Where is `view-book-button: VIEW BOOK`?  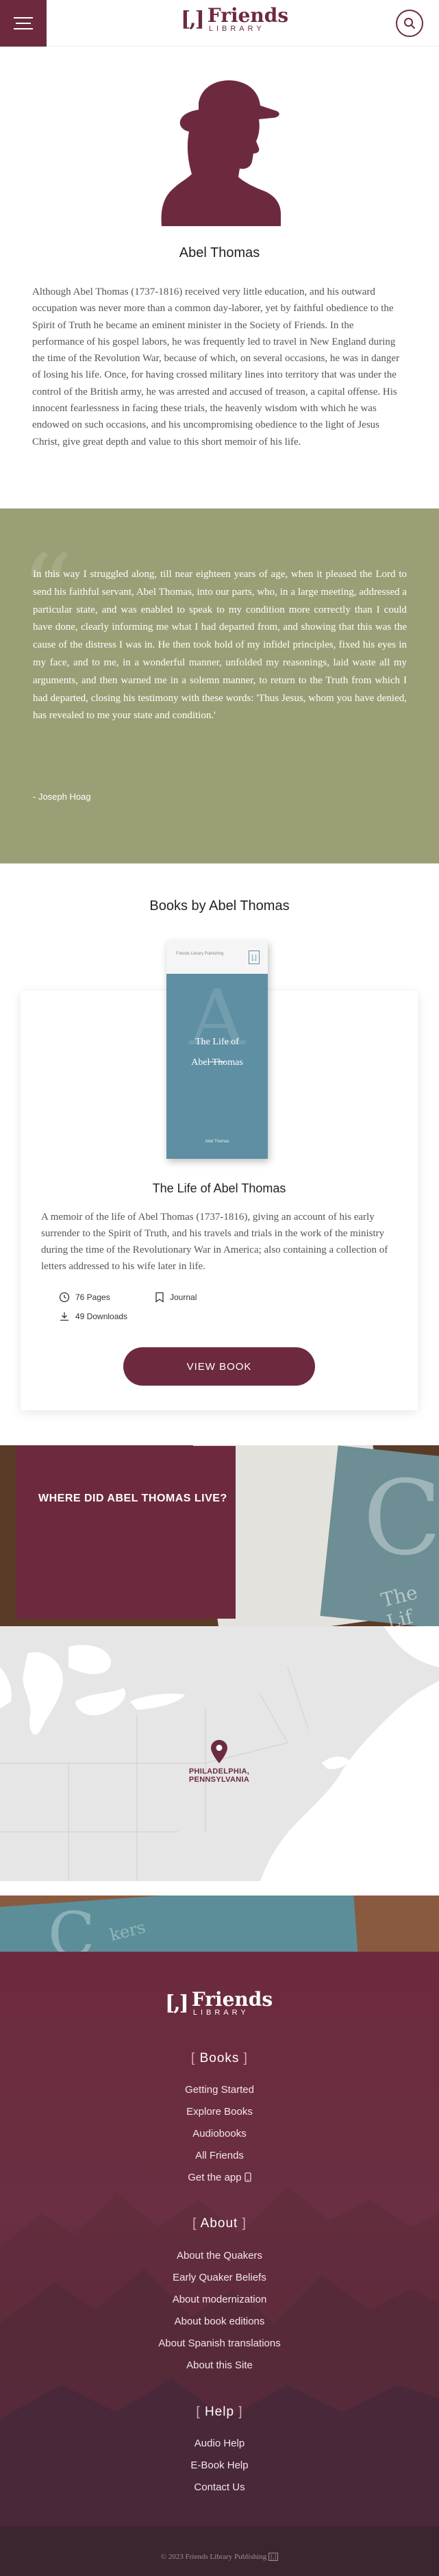 view-book-button: VIEW BOOK is located at coordinates (219, 1367).